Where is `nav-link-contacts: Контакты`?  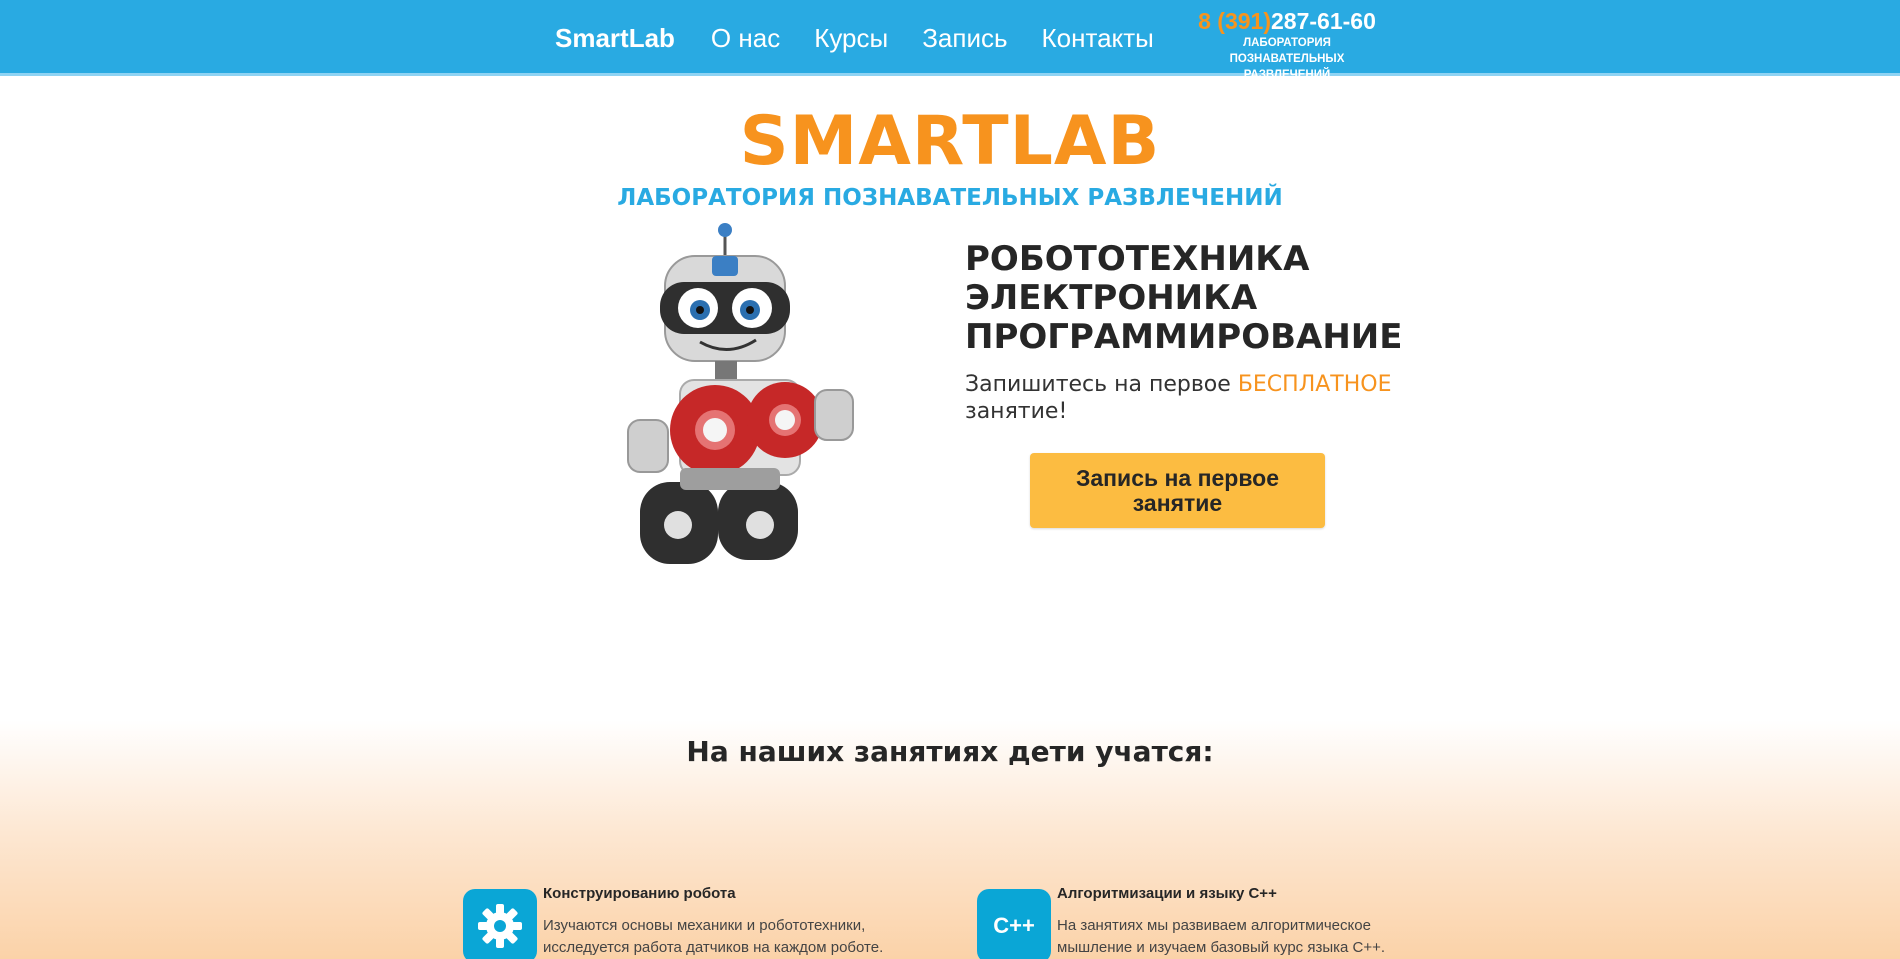 nav-link-contacts: Контакты is located at coordinates (1098, 38).